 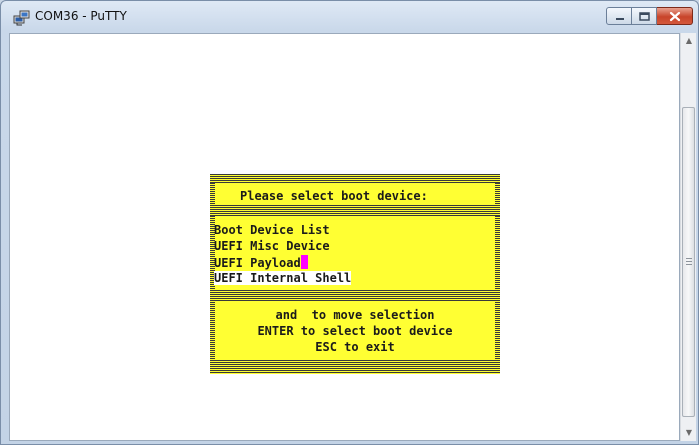 I want to click on menu-heading: Please select boot device:, so click(x=334, y=196).